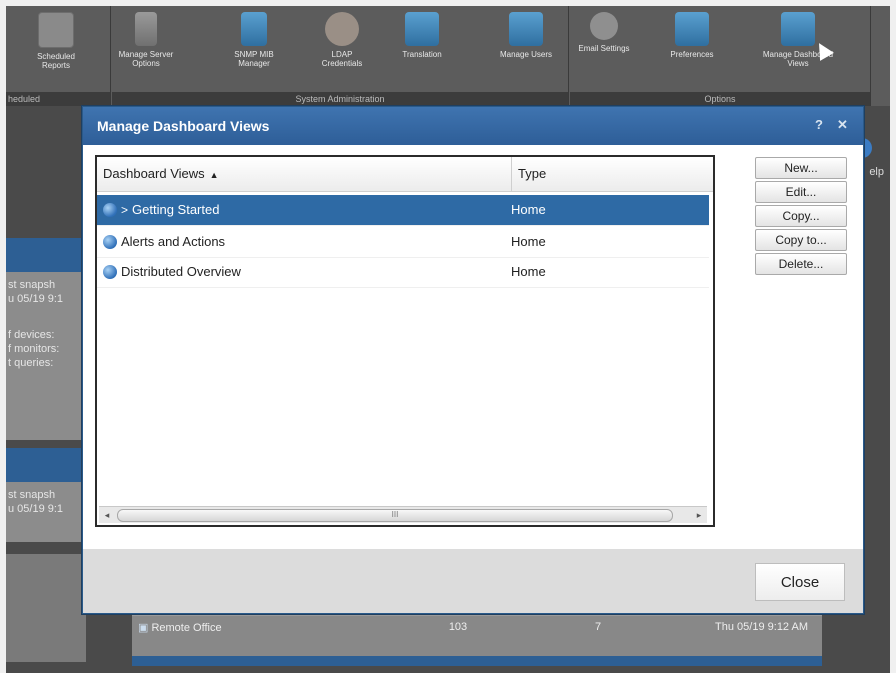  What do you see at coordinates (342, 59) in the screenshot?
I see `ldap-credentials-label: LDAP Credentials` at bounding box center [342, 59].